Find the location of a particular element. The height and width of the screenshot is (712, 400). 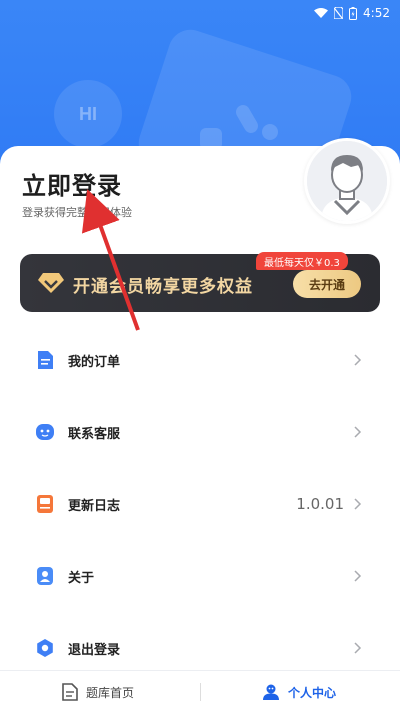

tab-question-bank-home: 题库首页 is located at coordinates (98, 691).